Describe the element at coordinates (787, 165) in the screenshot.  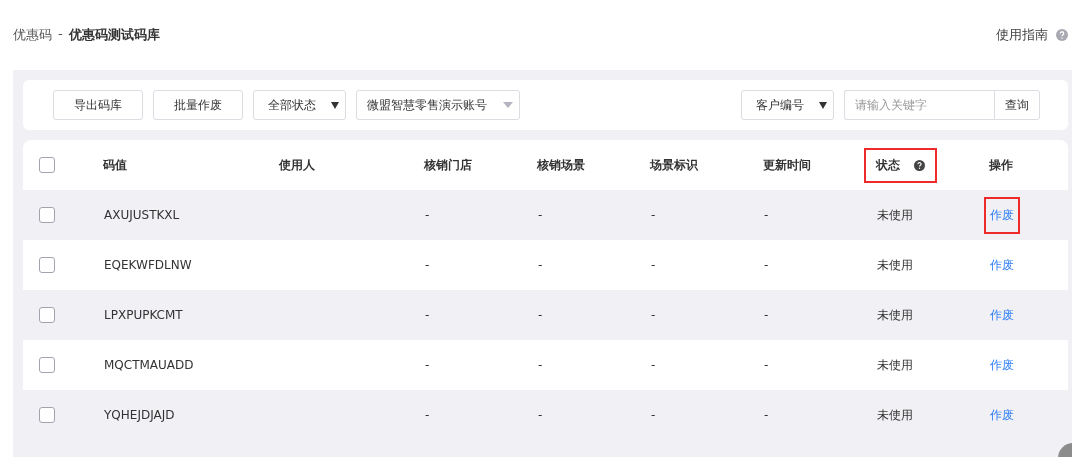
I see `column-header: 更新时间` at that location.